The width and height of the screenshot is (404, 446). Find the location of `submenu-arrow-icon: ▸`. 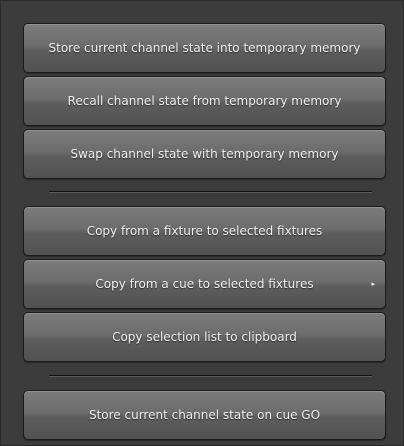

submenu-arrow-icon: ▸ is located at coordinates (373, 284).